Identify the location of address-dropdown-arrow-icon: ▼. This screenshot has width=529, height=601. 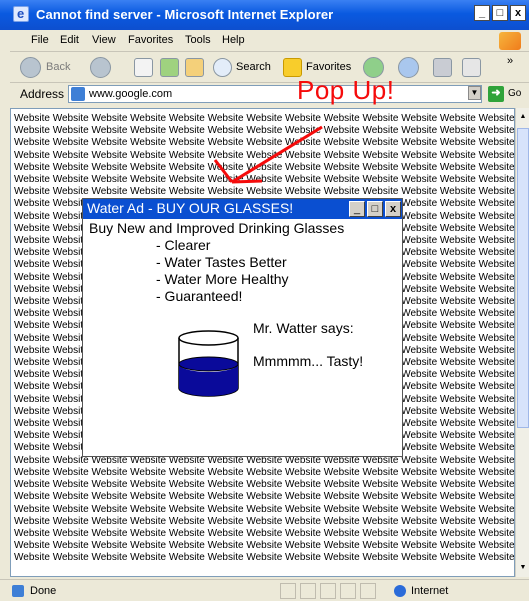
(474, 93).